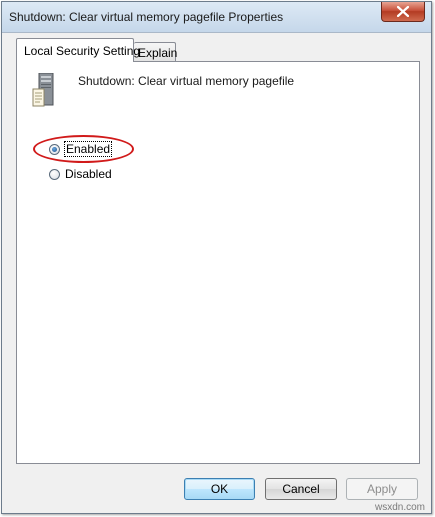 The width and height of the screenshot is (435, 517). What do you see at coordinates (88, 149) in the screenshot?
I see `enabled-label: Enabled` at bounding box center [88, 149].